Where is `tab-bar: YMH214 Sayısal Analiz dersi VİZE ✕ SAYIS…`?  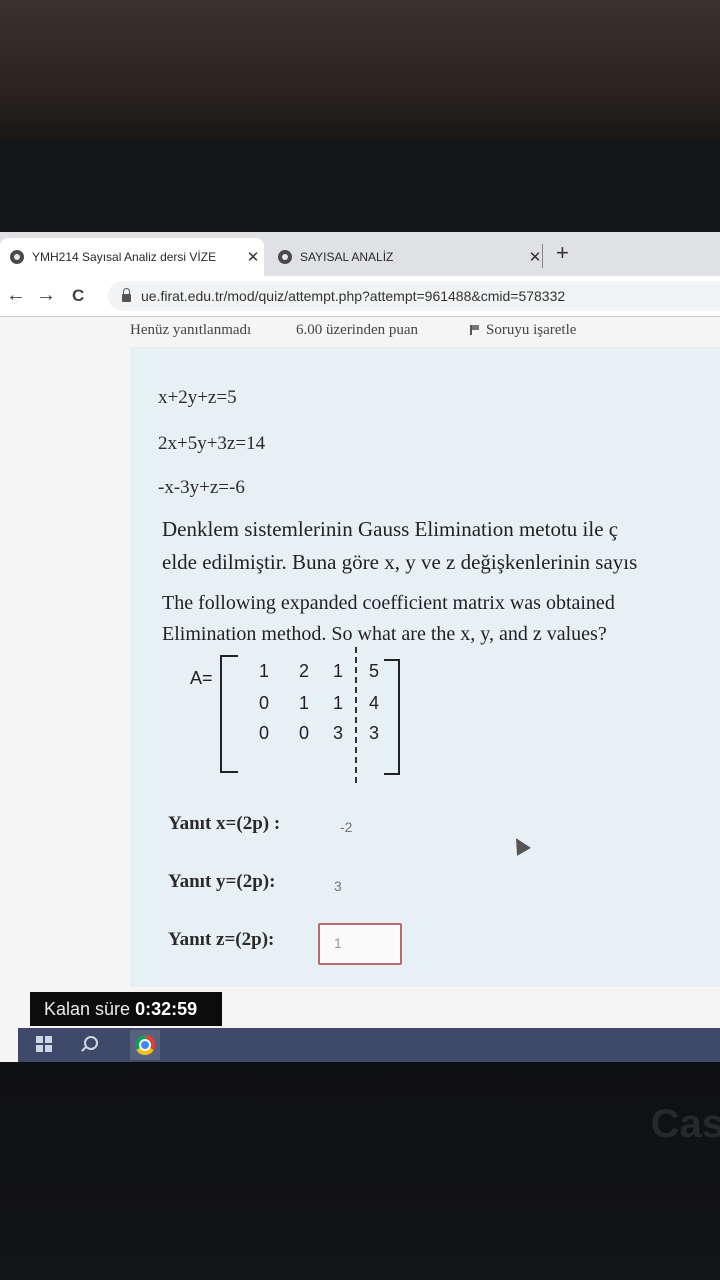 tab-bar: YMH214 Sayısal Analiz dersi VİZE ✕ SAYIS… is located at coordinates (360, 254).